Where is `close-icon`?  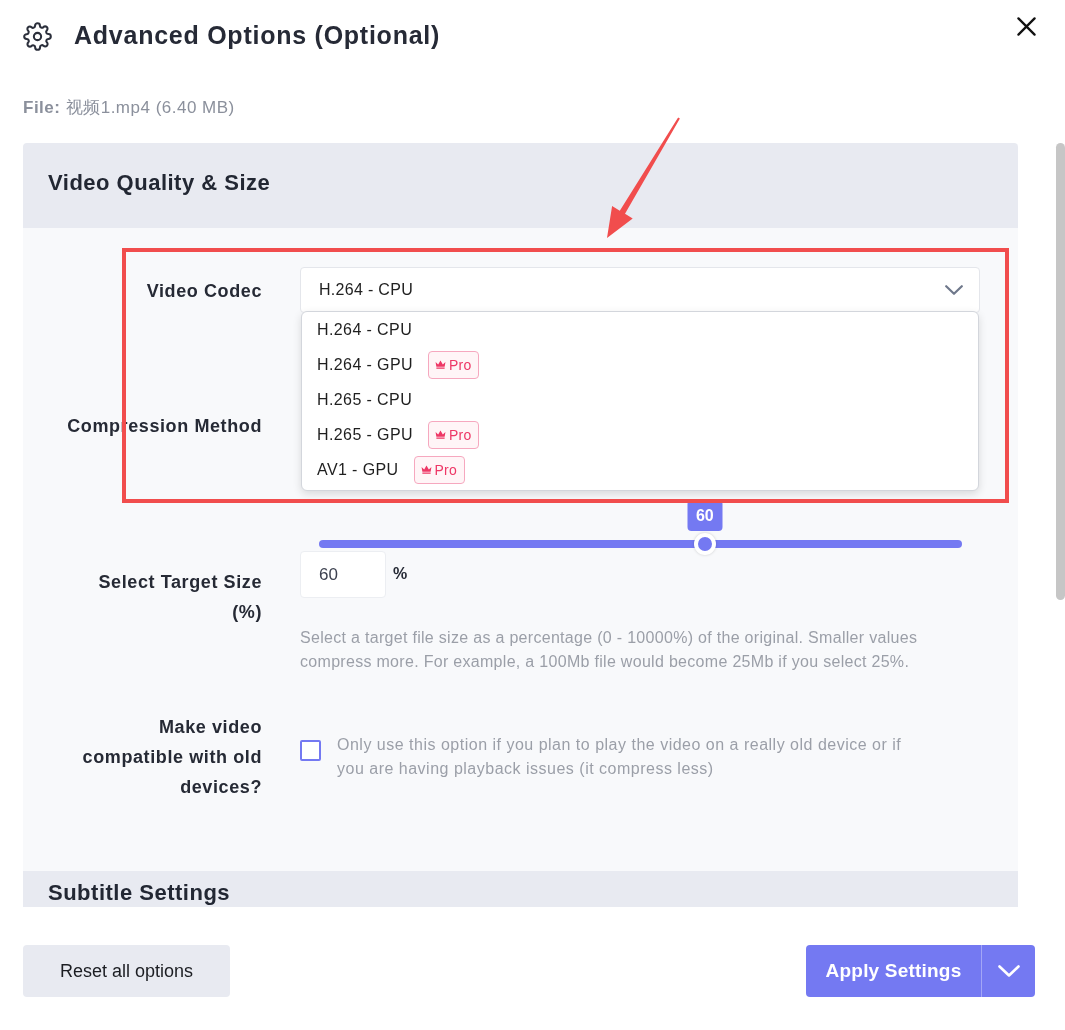 close-icon is located at coordinates (1026, 26).